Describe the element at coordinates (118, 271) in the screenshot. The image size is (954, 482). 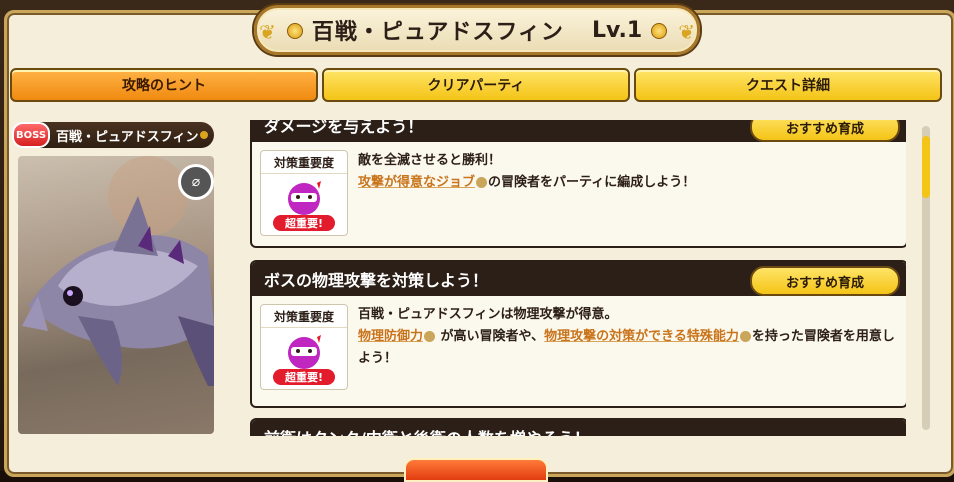
I see `shark-boss-illustration` at that location.